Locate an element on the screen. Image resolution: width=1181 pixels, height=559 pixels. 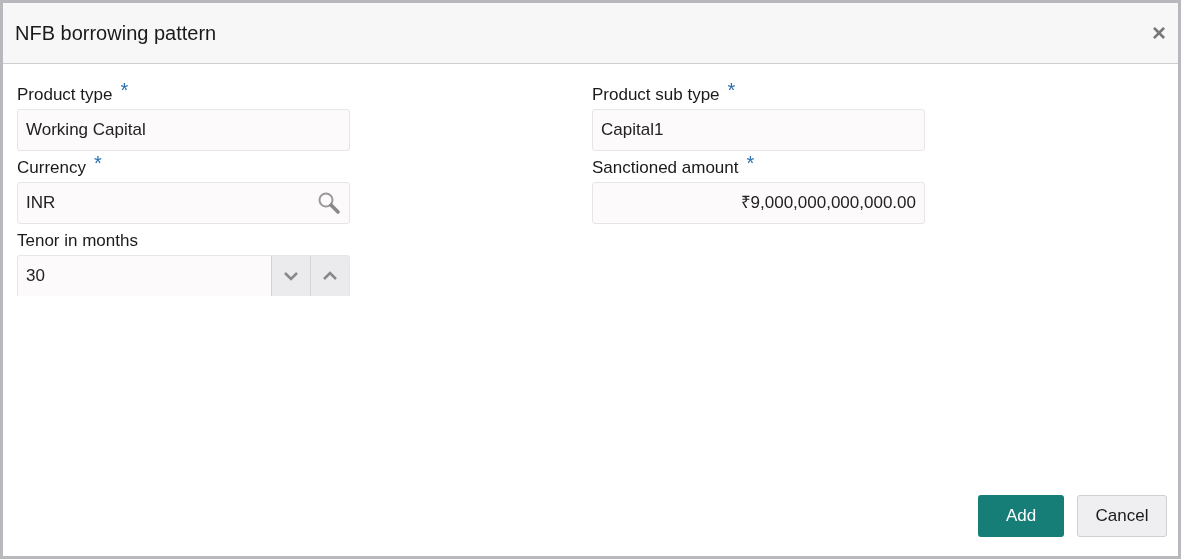
dialog-title: NFB borrowing pattern is located at coordinates (116, 33).